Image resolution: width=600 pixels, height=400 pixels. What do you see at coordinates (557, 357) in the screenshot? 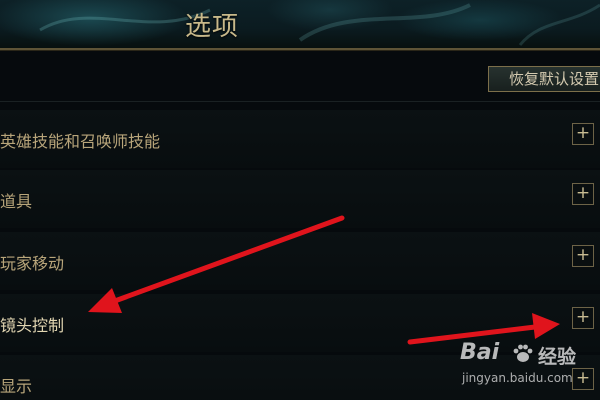
I see `watermark-brand-cn: 经验` at bounding box center [557, 357].